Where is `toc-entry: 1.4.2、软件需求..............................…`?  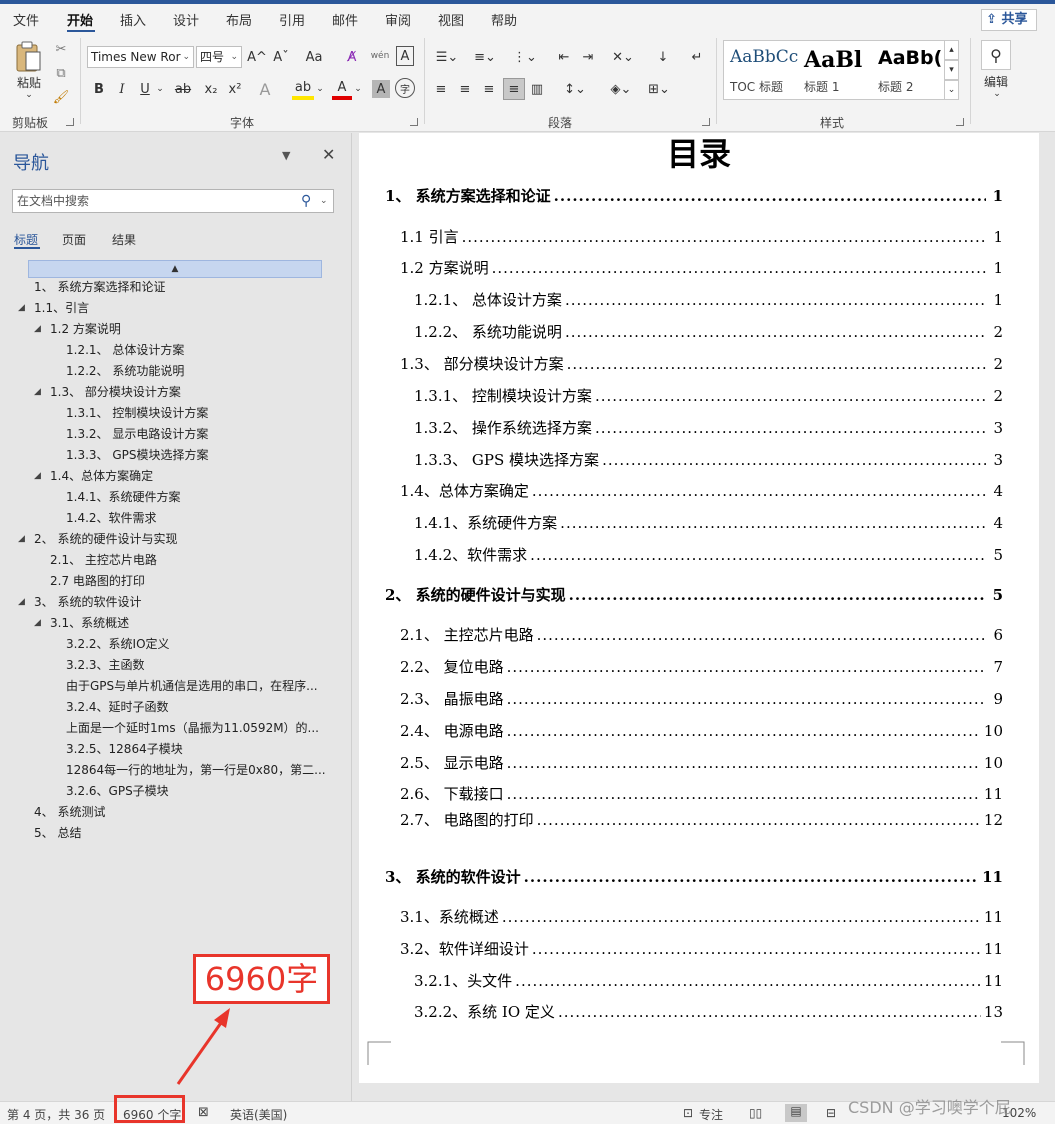 toc-entry: 1.4.2、软件需求..............................… is located at coordinates (708, 554).